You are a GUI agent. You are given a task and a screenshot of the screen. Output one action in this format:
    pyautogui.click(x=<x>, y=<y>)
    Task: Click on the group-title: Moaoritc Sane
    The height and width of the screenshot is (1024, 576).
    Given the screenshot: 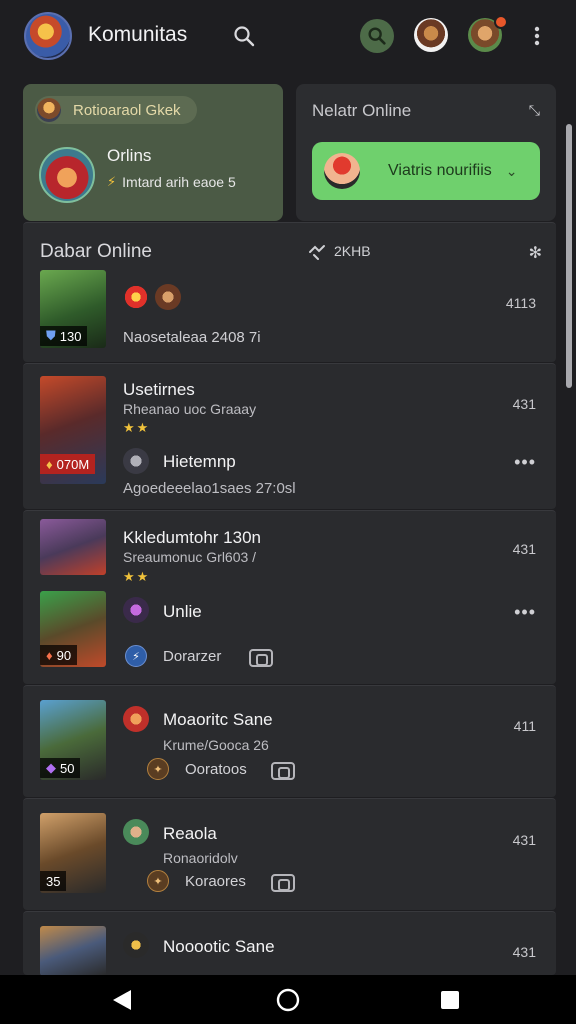 What is the action you would take?
    pyautogui.click(x=218, y=719)
    